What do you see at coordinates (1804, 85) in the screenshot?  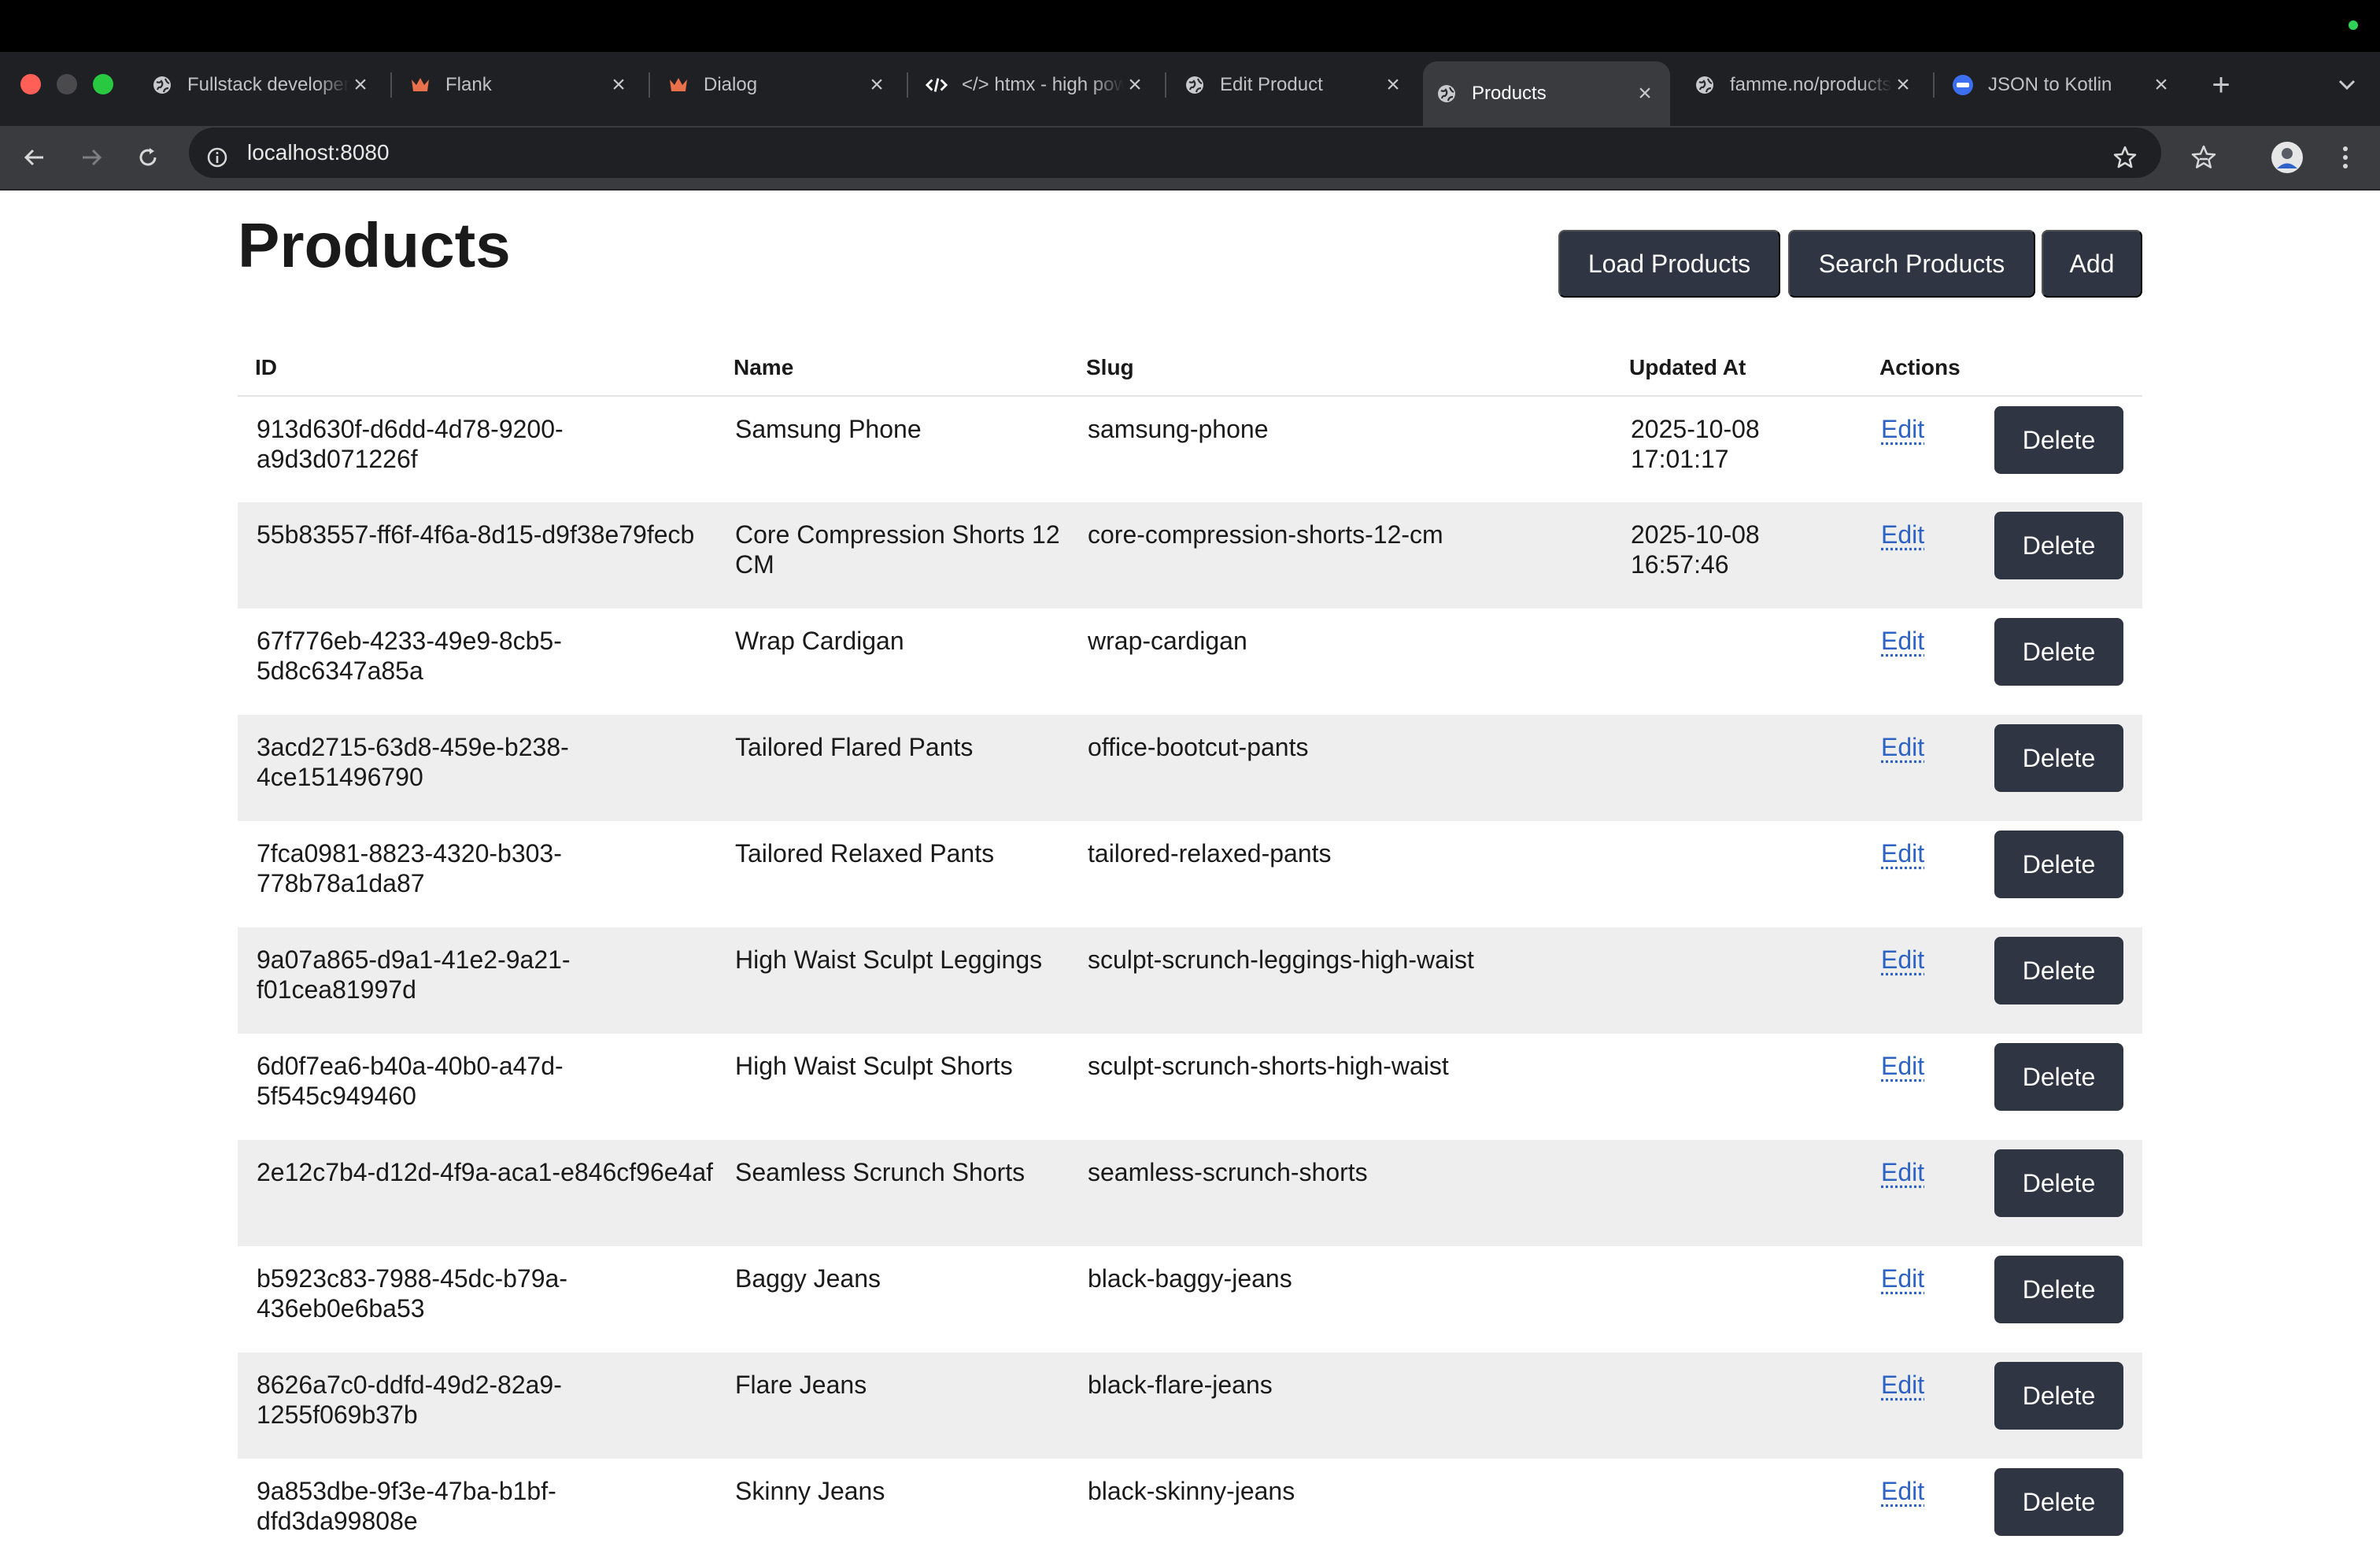 I see `browser-tab: famme.no/products ×` at bounding box center [1804, 85].